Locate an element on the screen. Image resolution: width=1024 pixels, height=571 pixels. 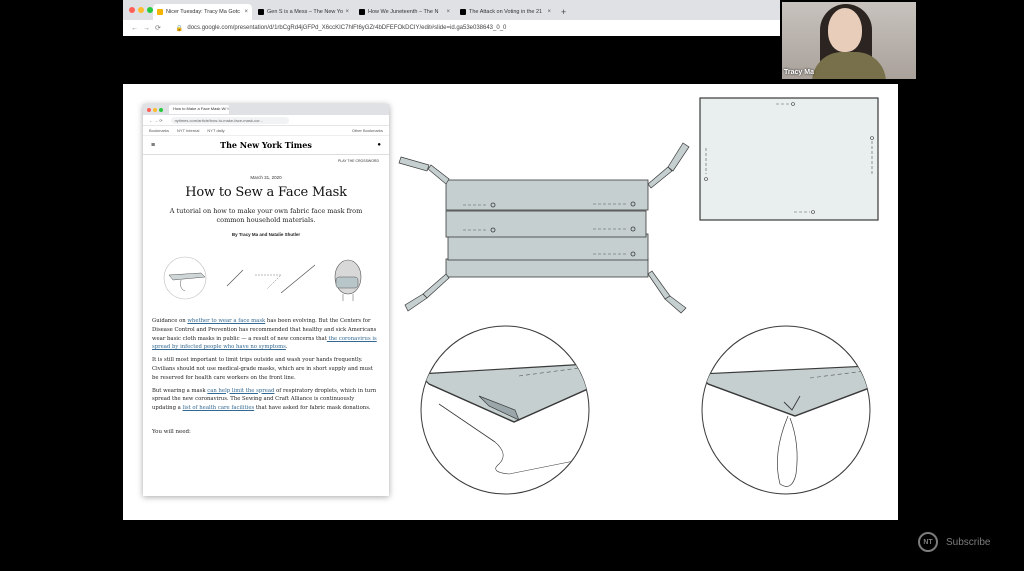
user-icon: ● is located at coordinates (379, 145).